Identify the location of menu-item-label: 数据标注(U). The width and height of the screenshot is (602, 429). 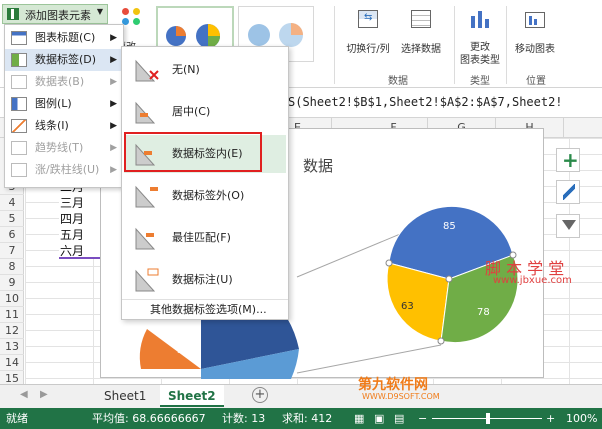
(202, 279).